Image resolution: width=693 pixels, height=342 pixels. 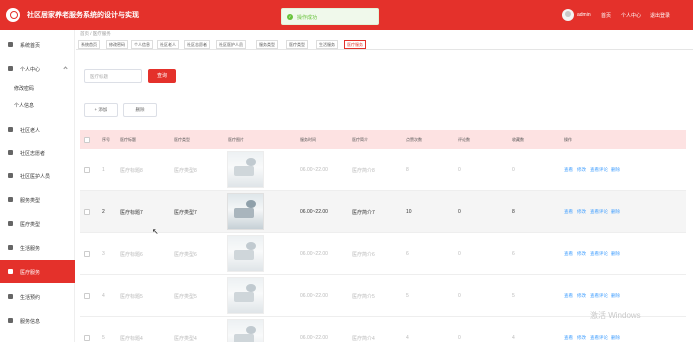 I want to click on tab-medical-service: 医疗服务, so click(x=355, y=44).